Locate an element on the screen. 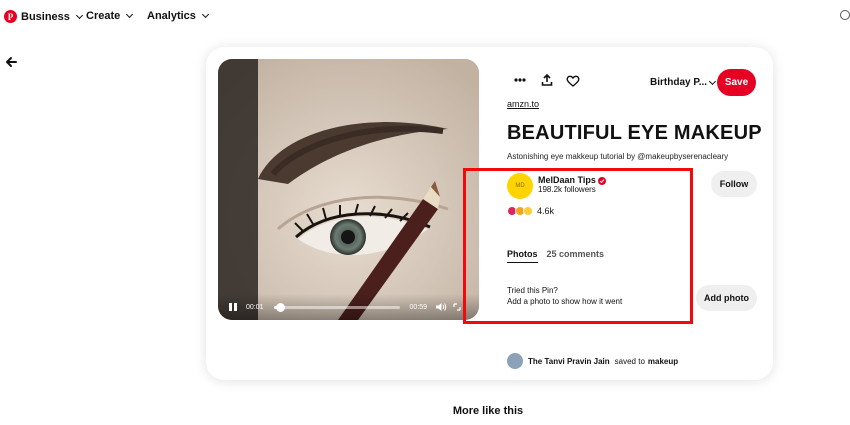 Image resolution: width=850 pixels, height=425 pixels. nav-business: P Business is located at coordinates (43, 16).